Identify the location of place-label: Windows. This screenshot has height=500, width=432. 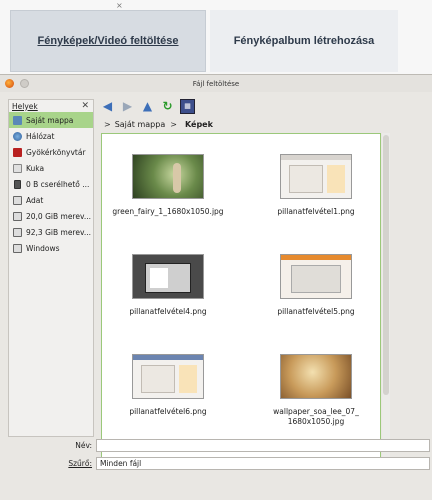
(43, 248).